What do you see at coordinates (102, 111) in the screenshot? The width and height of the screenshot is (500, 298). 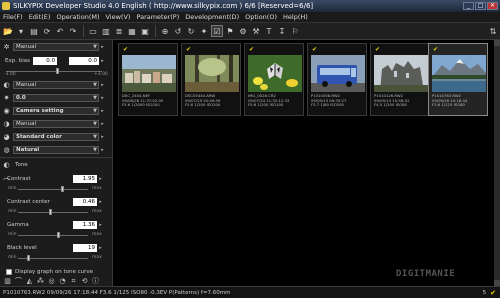 I see `expand-arrow-4: ▸` at bounding box center [102, 111].